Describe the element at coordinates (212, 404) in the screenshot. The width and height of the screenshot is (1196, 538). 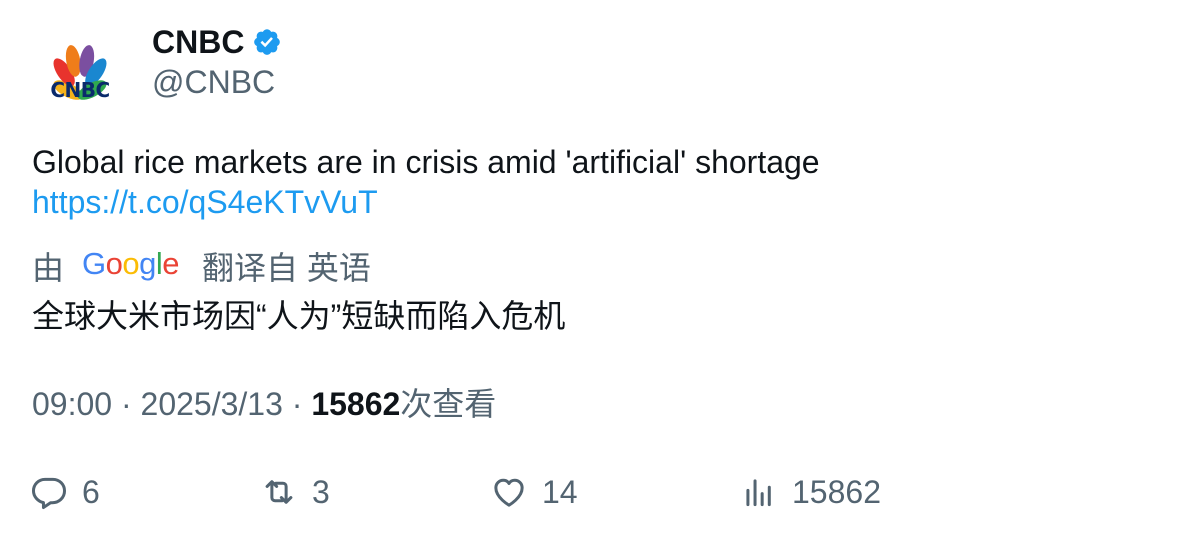
I see `tweet-date: 2025/3/13` at that location.